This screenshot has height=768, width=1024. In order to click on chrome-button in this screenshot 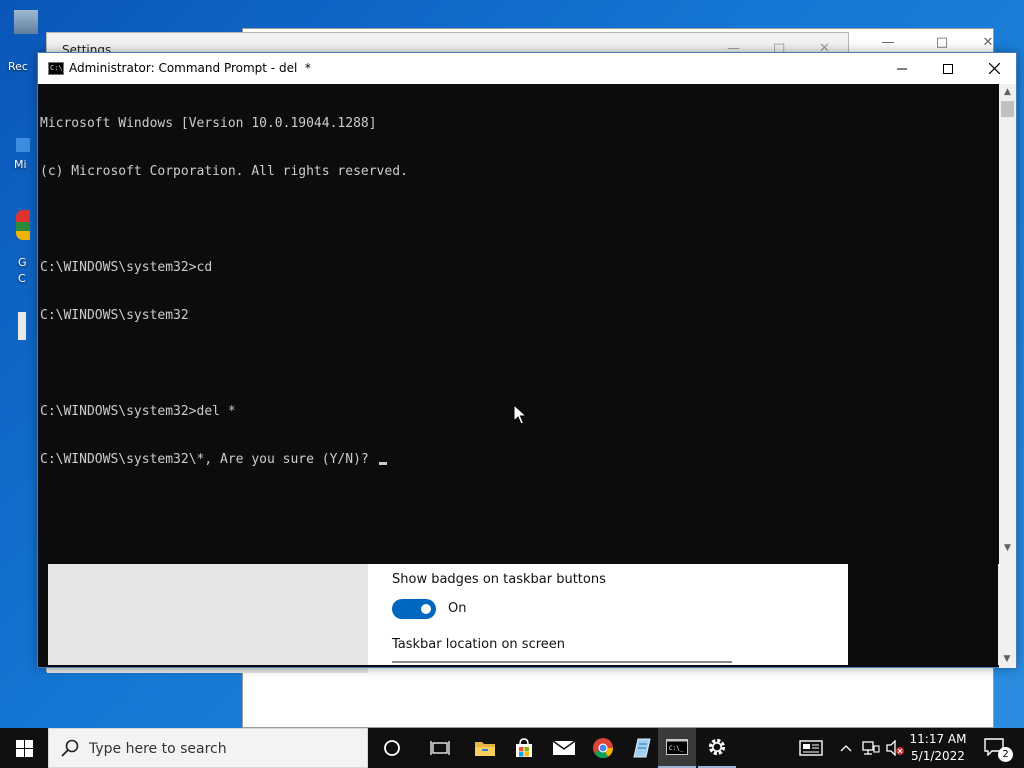, I will do `click(603, 748)`.